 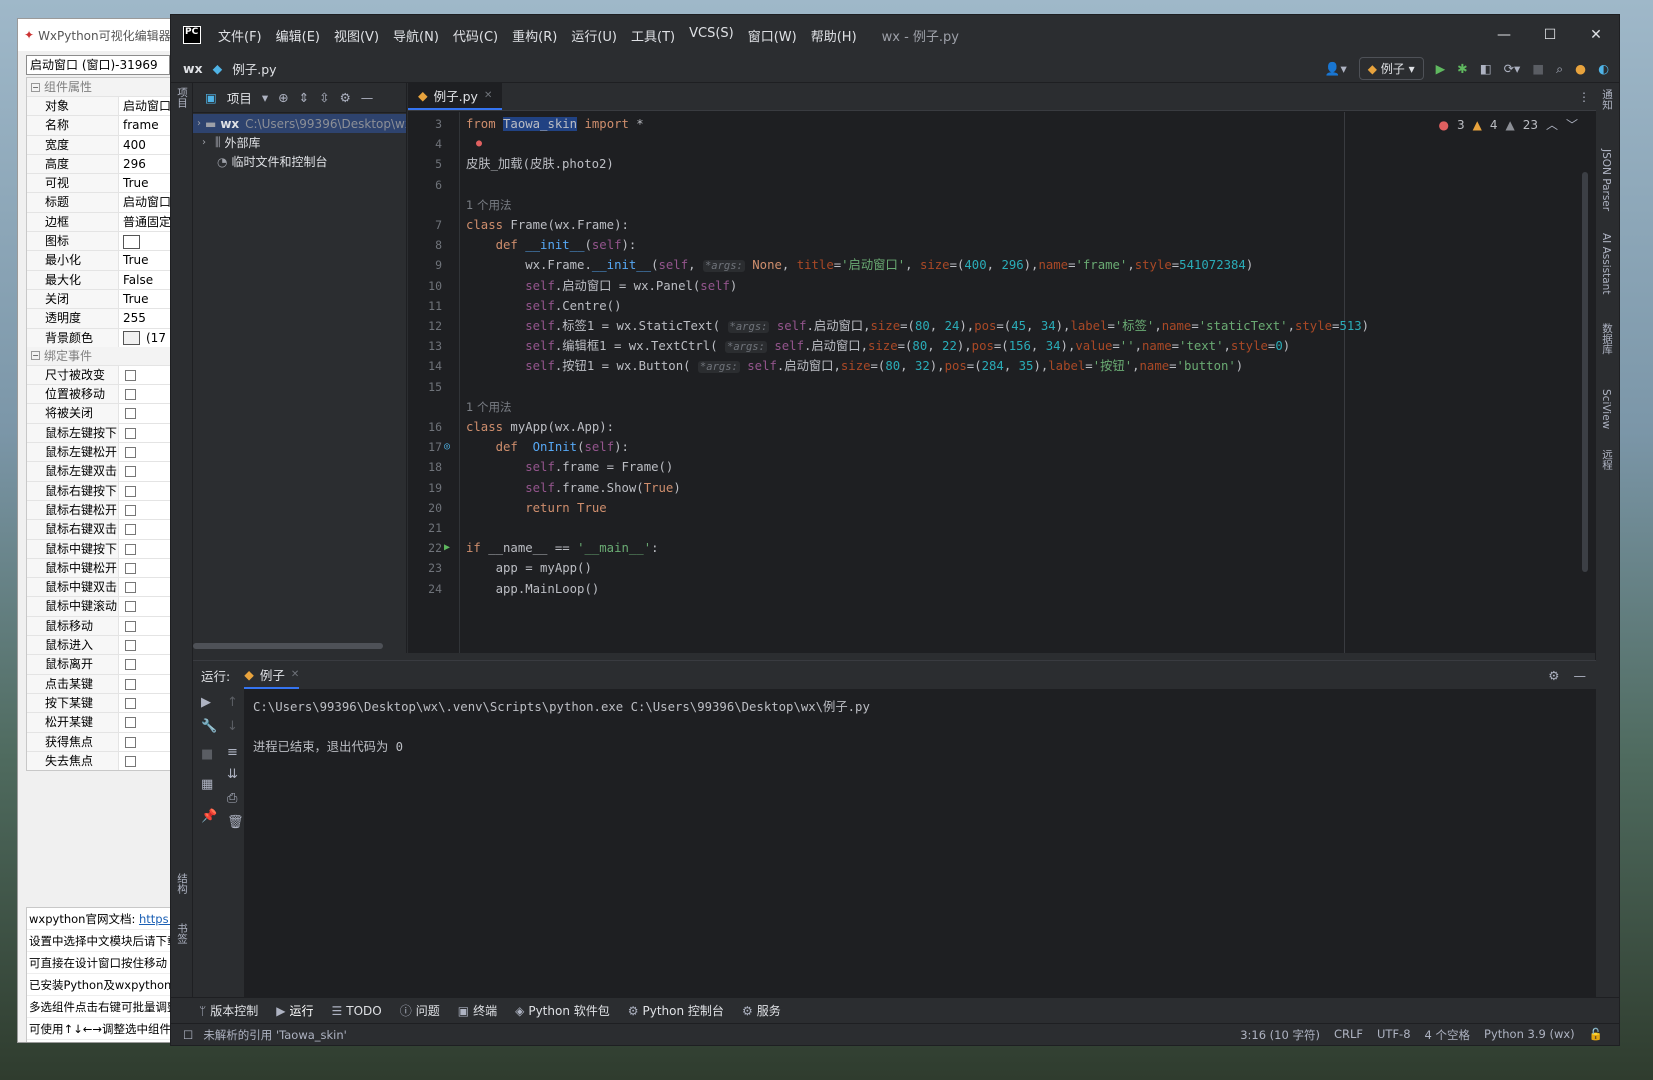 What do you see at coordinates (101, 413) in the screenshot?
I see `event-row: 将被关闭` at bounding box center [101, 413].